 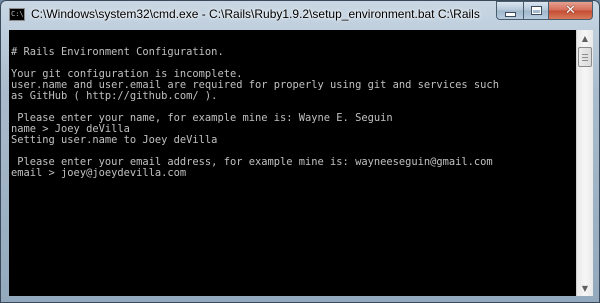 I want to click on scrollbar-thumb, so click(x=585, y=57).